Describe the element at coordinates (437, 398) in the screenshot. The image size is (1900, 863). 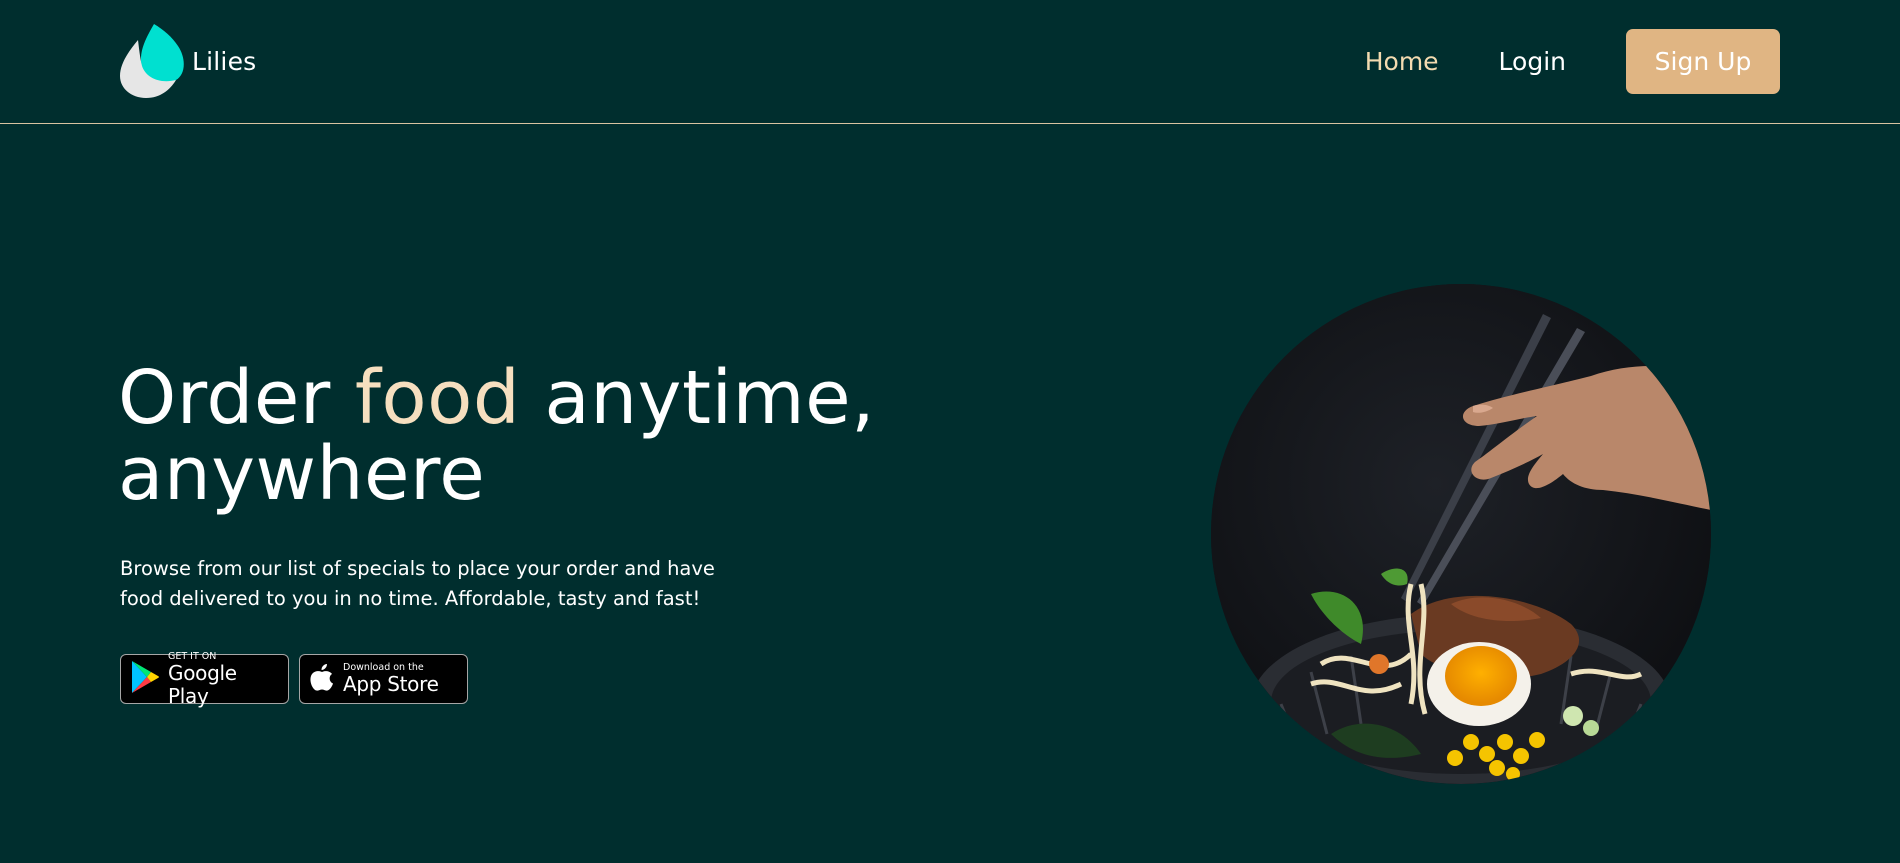
I see `hero-title-accent: food` at that location.